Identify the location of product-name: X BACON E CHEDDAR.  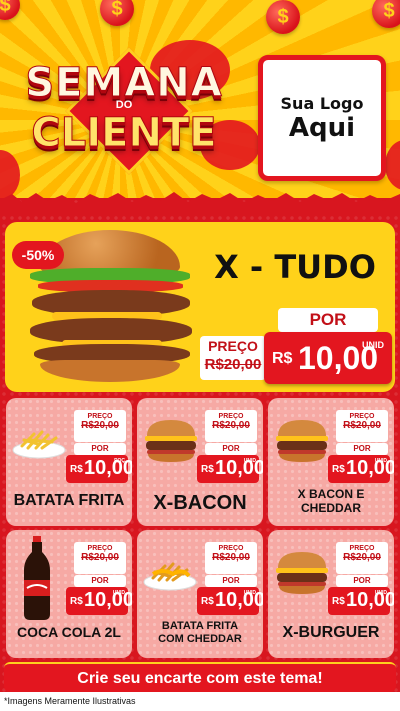
(331, 501).